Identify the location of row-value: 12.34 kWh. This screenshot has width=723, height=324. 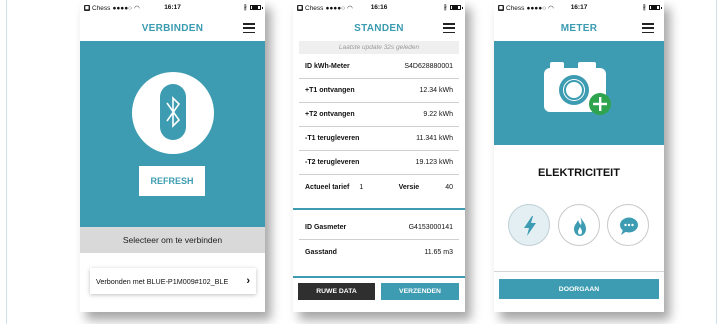
(436, 90).